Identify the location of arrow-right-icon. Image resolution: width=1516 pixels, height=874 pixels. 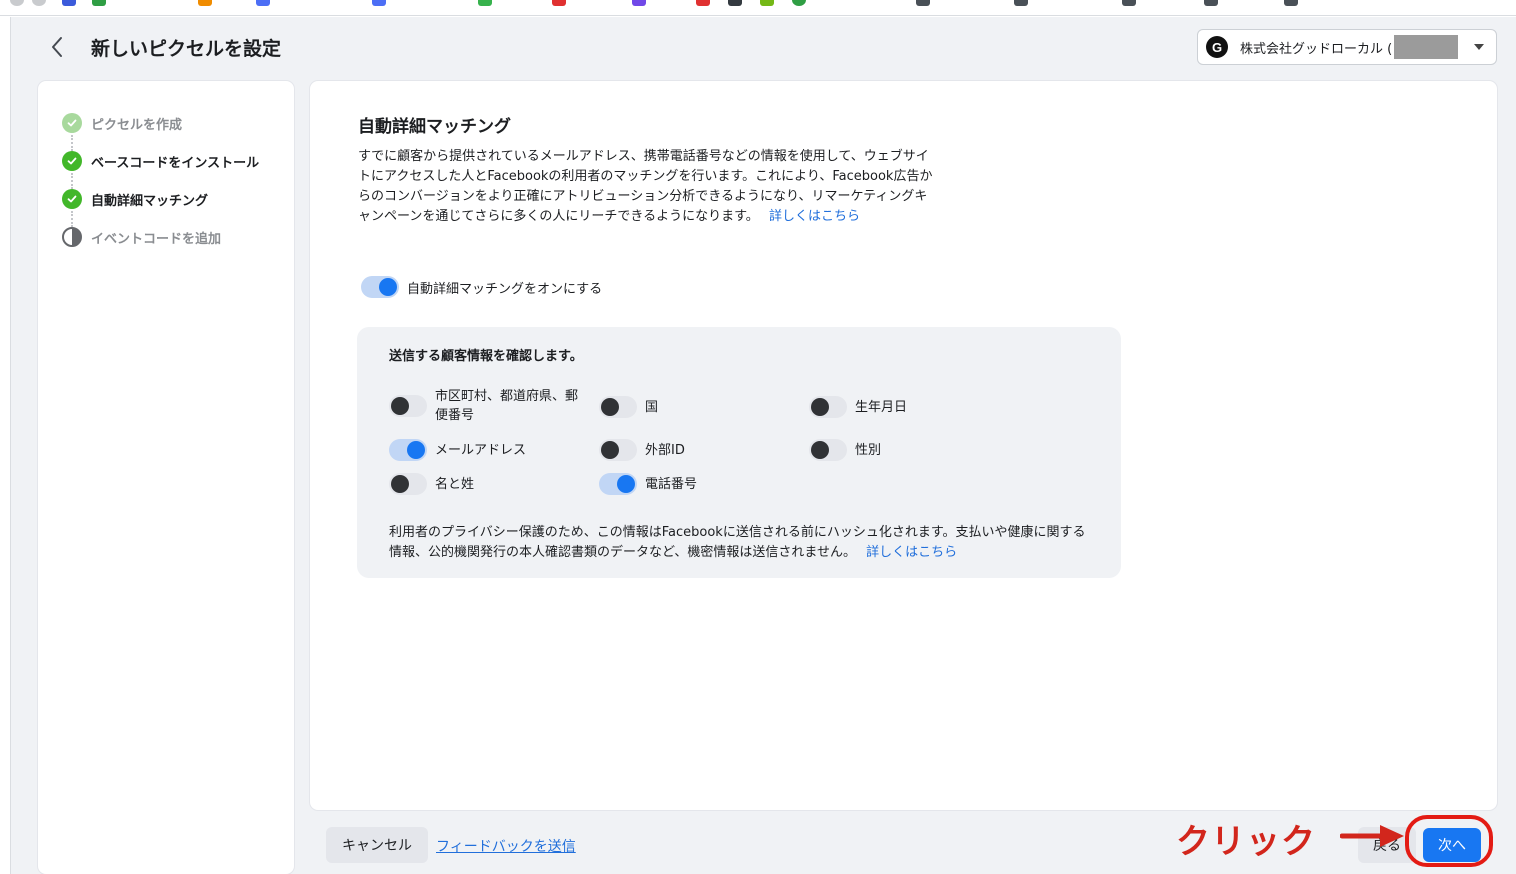
(1372, 836).